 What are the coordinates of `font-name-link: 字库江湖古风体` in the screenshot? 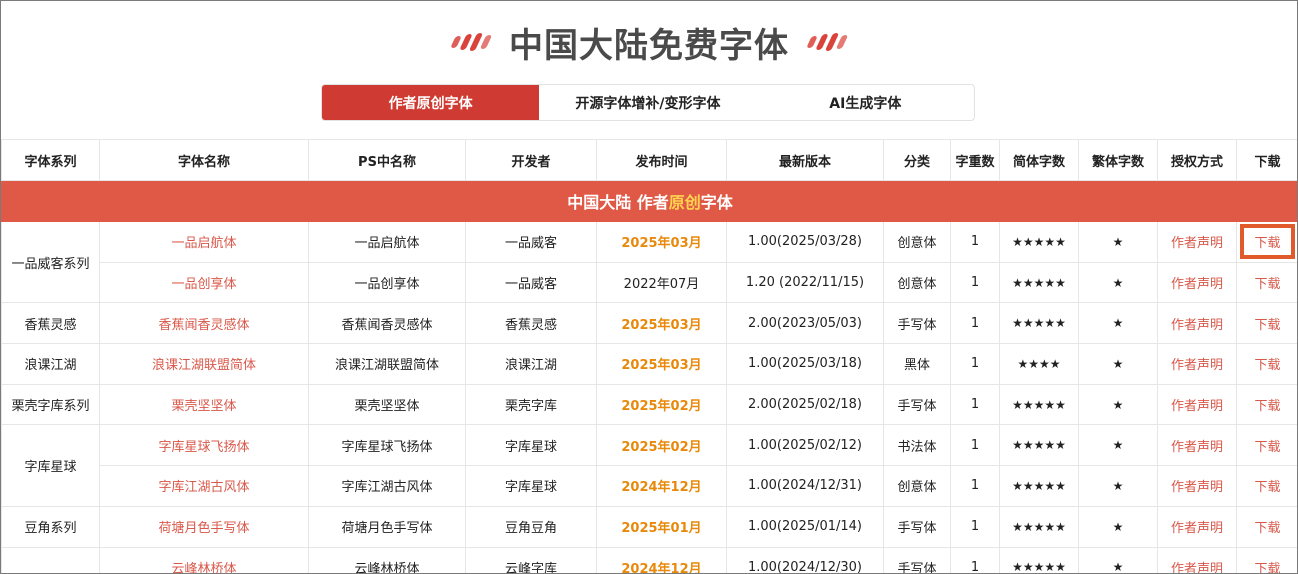 It's located at (204, 486).